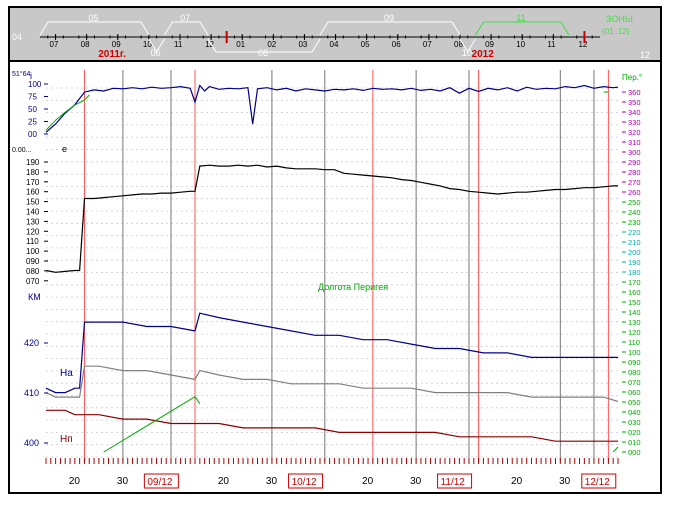 The width and height of the screenshot is (677, 511). What do you see at coordinates (35, 84) in the screenshot?
I see `incl-tick-label: 100` at bounding box center [35, 84].